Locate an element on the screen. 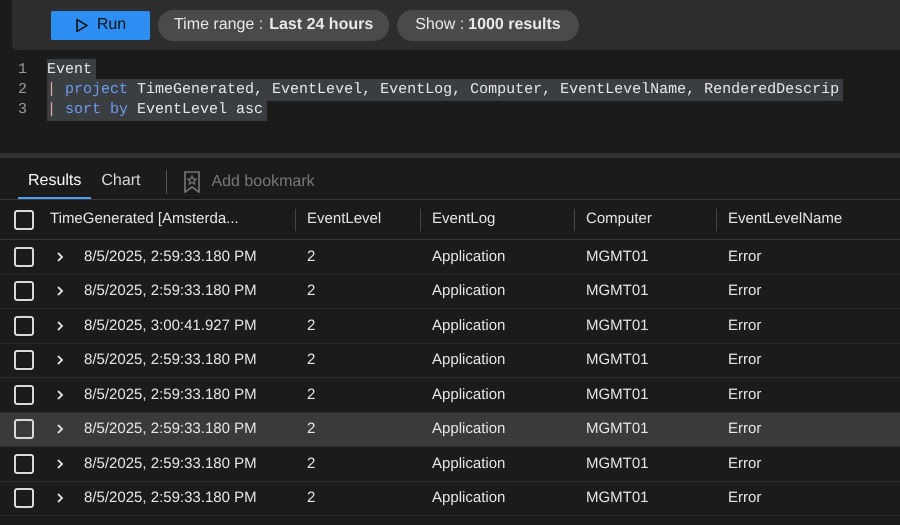 The height and width of the screenshot is (525, 900). column-header: Computer is located at coordinates (619, 219).